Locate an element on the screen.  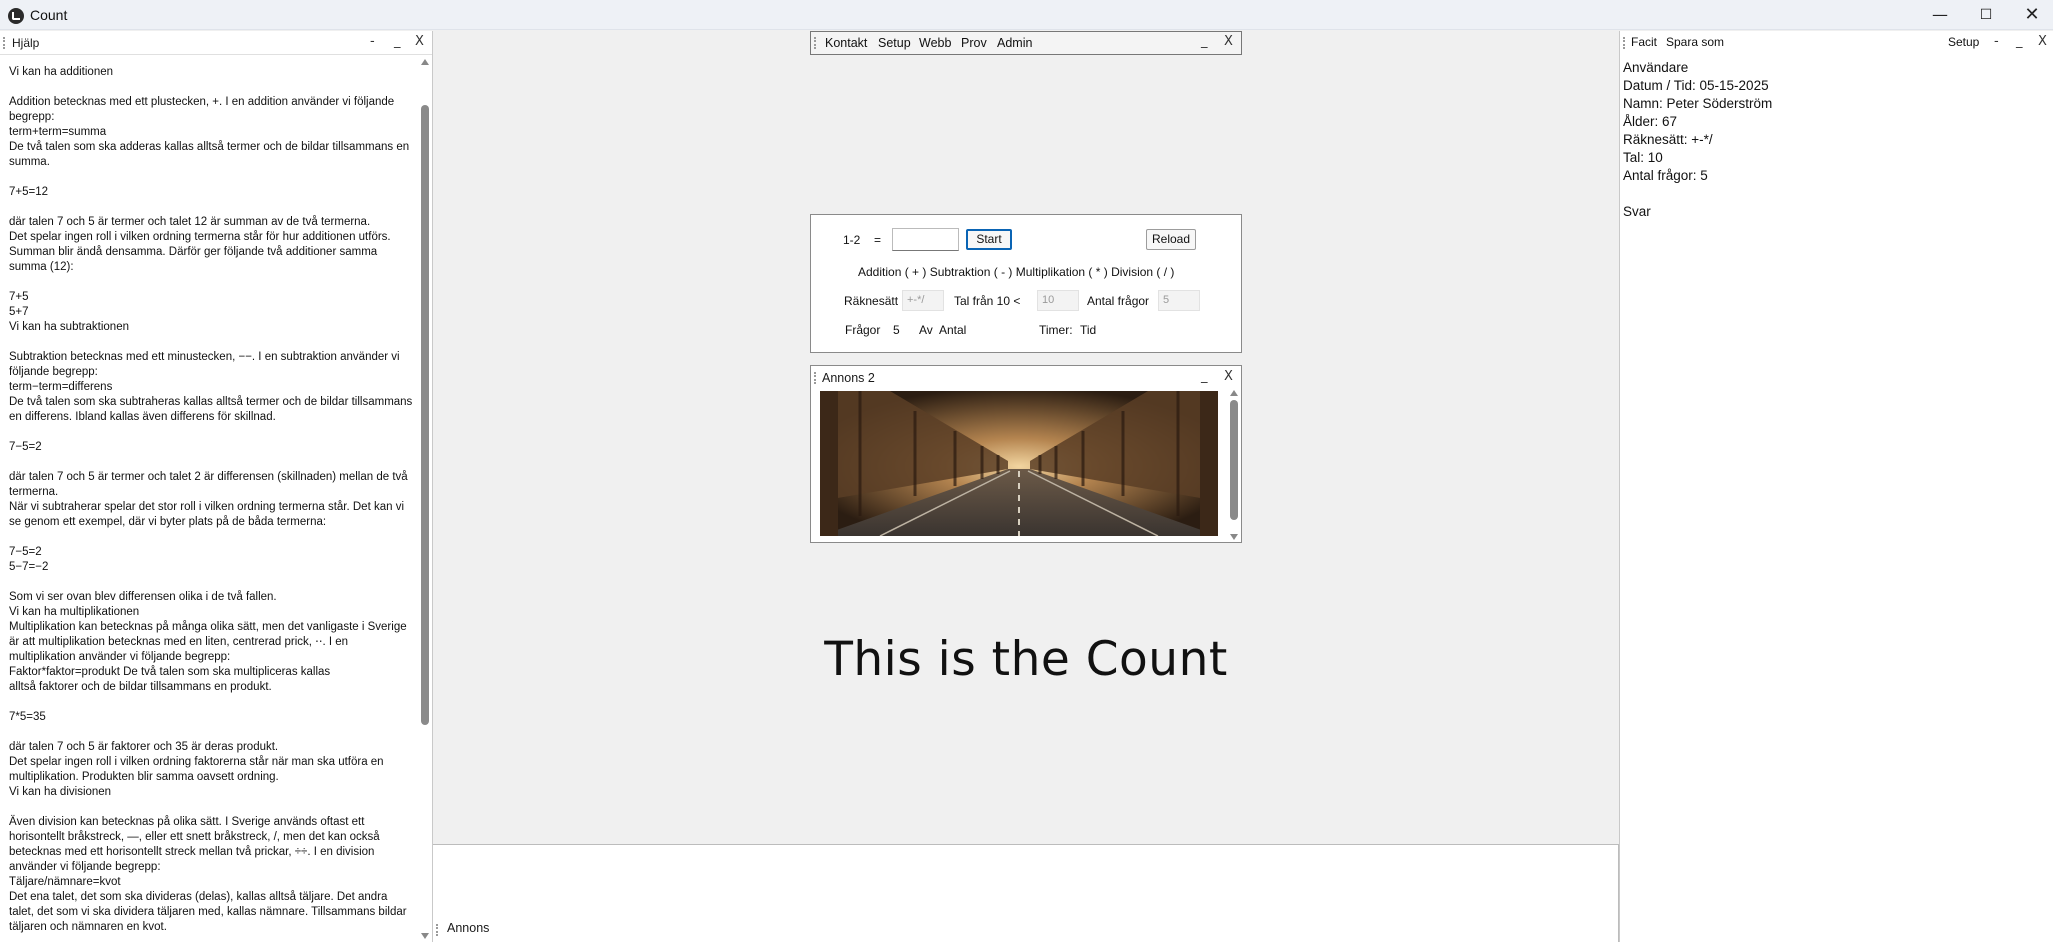
ad-image-tunnel is located at coordinates (1019, 463).